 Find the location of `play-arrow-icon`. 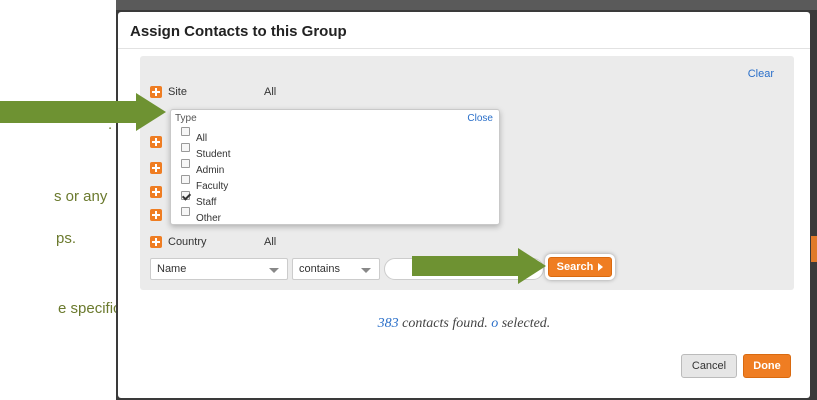

play-arrow-icon is located at coordinates (601, 267).